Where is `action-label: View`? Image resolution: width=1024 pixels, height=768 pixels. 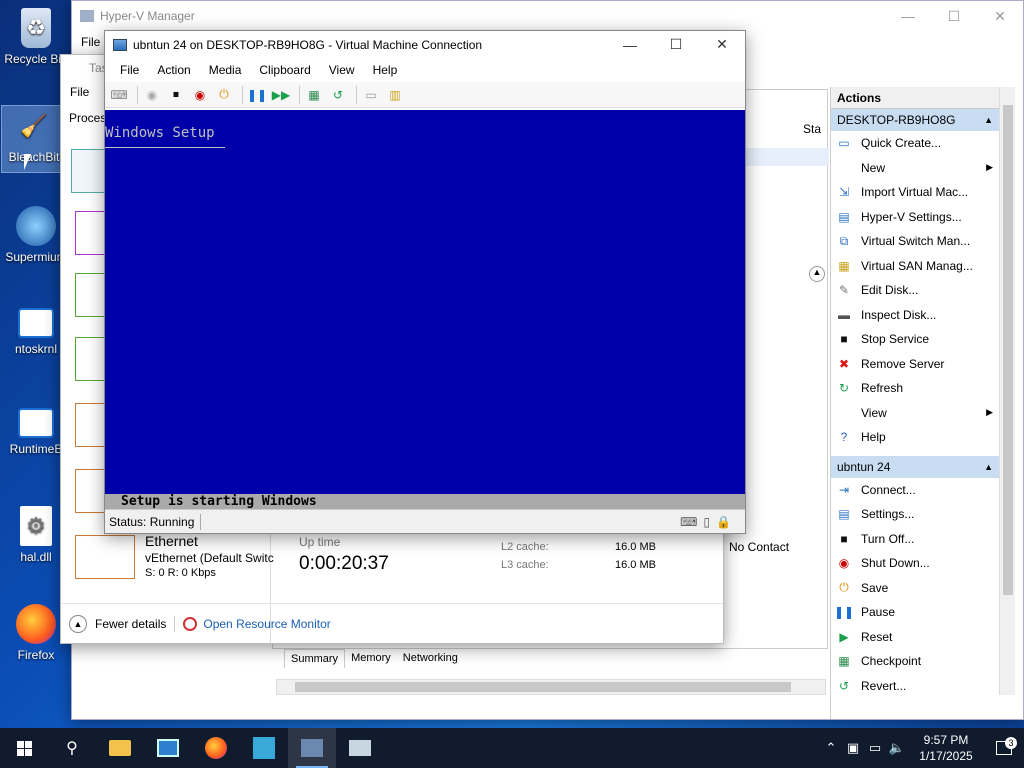 action-label: View is located at coordinates (874, 412).